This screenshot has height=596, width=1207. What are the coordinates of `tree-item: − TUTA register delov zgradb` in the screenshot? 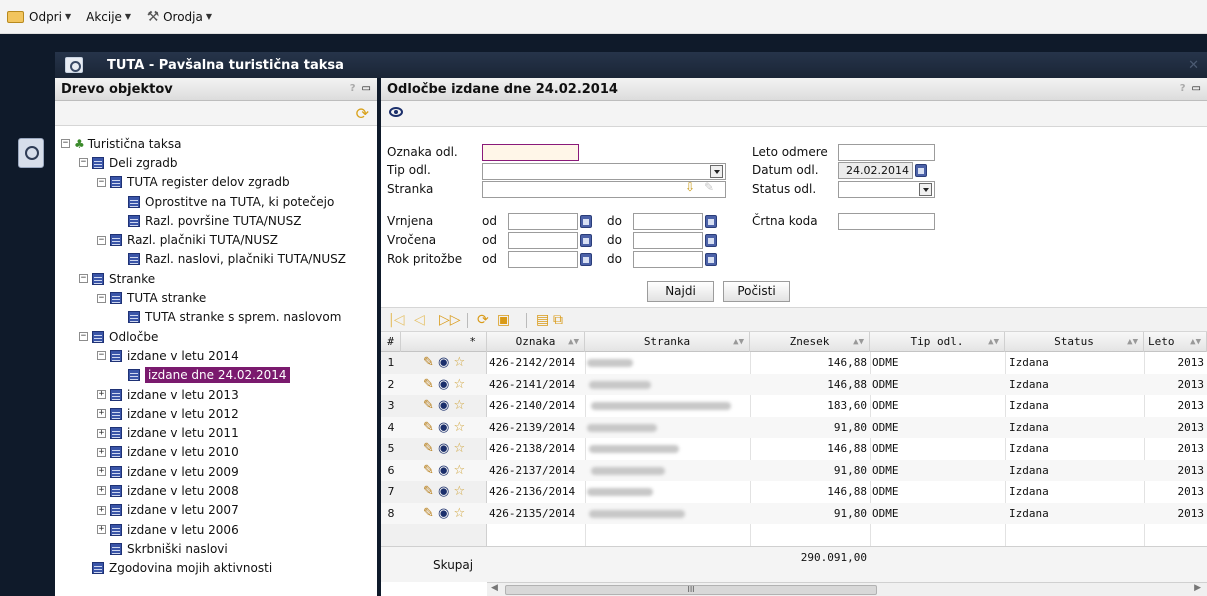 It's located at (216, 182).